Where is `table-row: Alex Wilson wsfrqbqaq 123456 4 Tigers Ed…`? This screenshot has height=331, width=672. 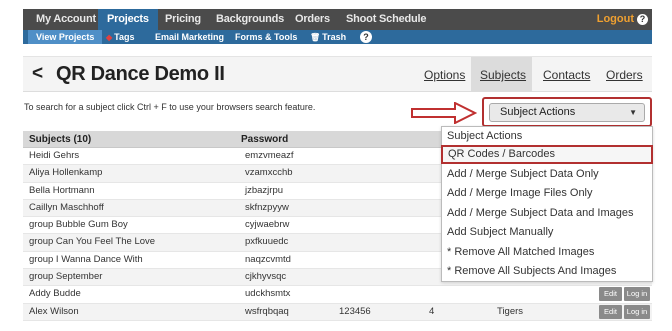
table-row: Alex Wilson wsfrqbqaq 123456 4 Tigers Ed… is located at coordinates (337, 312).